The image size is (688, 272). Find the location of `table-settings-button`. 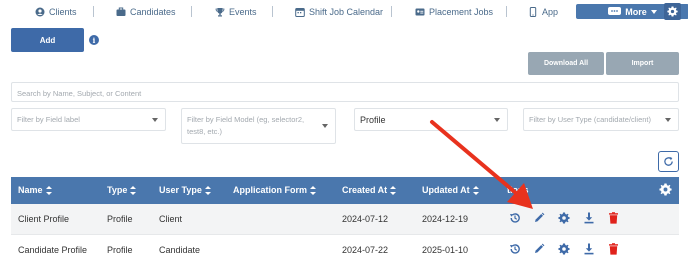

table-settings-button is located at coordinates (665, 192).